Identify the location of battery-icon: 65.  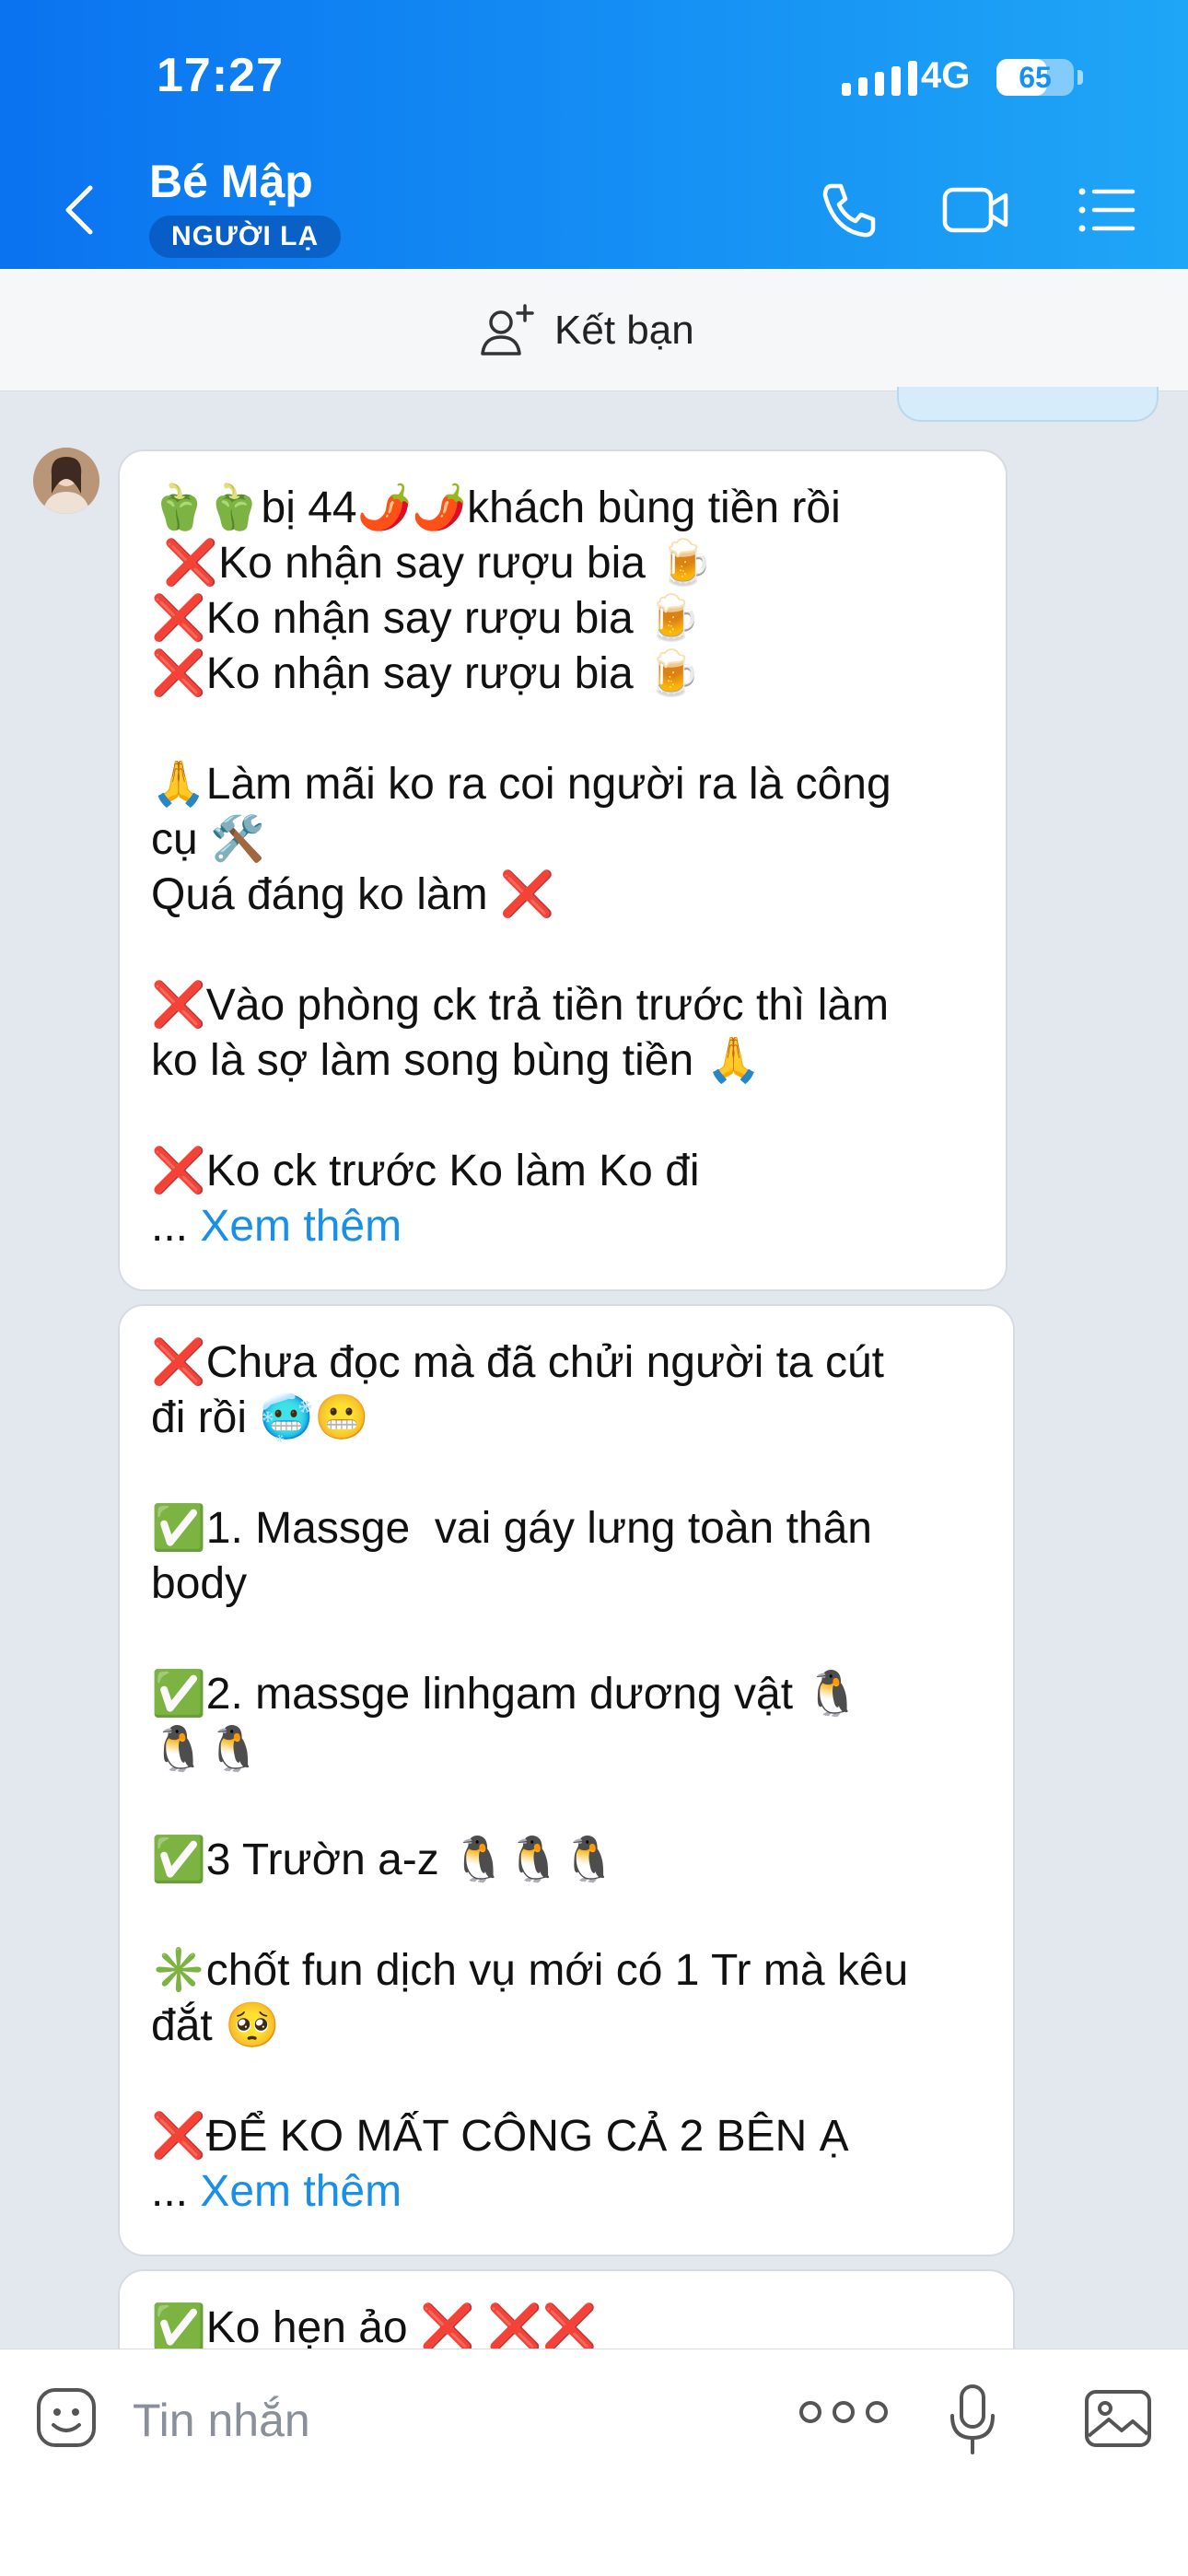
(1035, 77).